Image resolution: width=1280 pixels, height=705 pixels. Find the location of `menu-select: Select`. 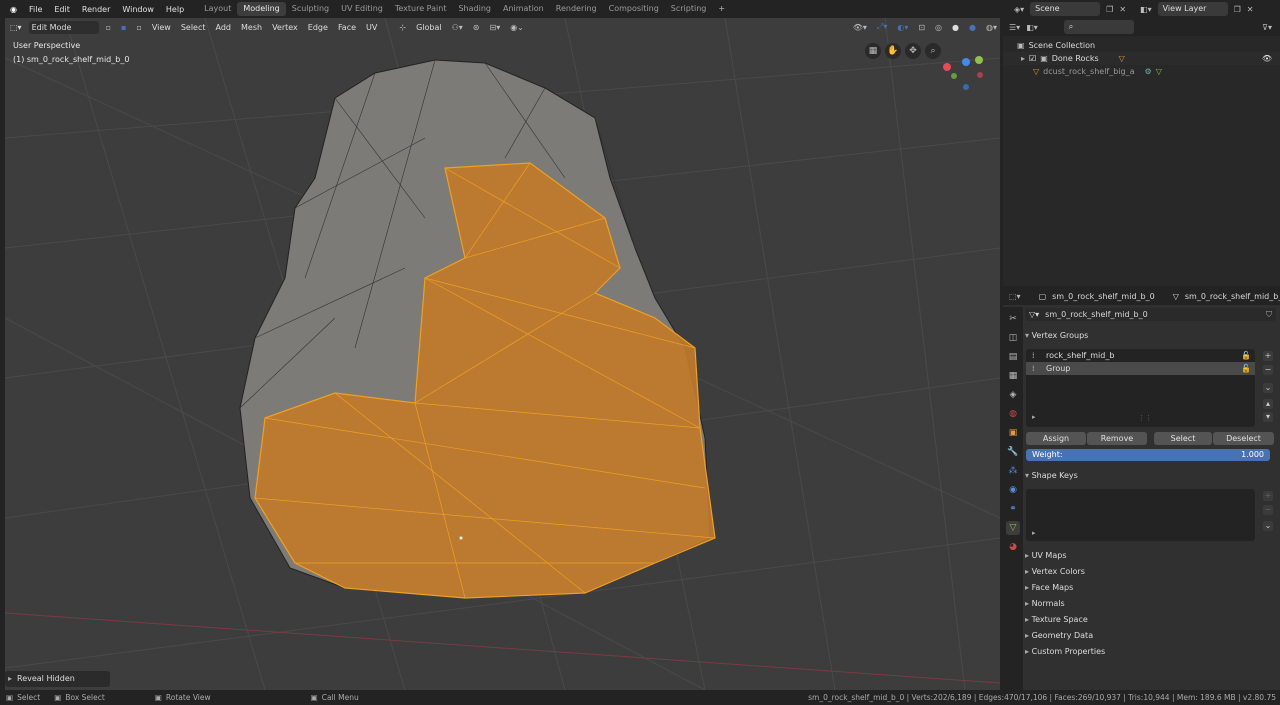

menu-select: Select is located at coordinates (193, 27).